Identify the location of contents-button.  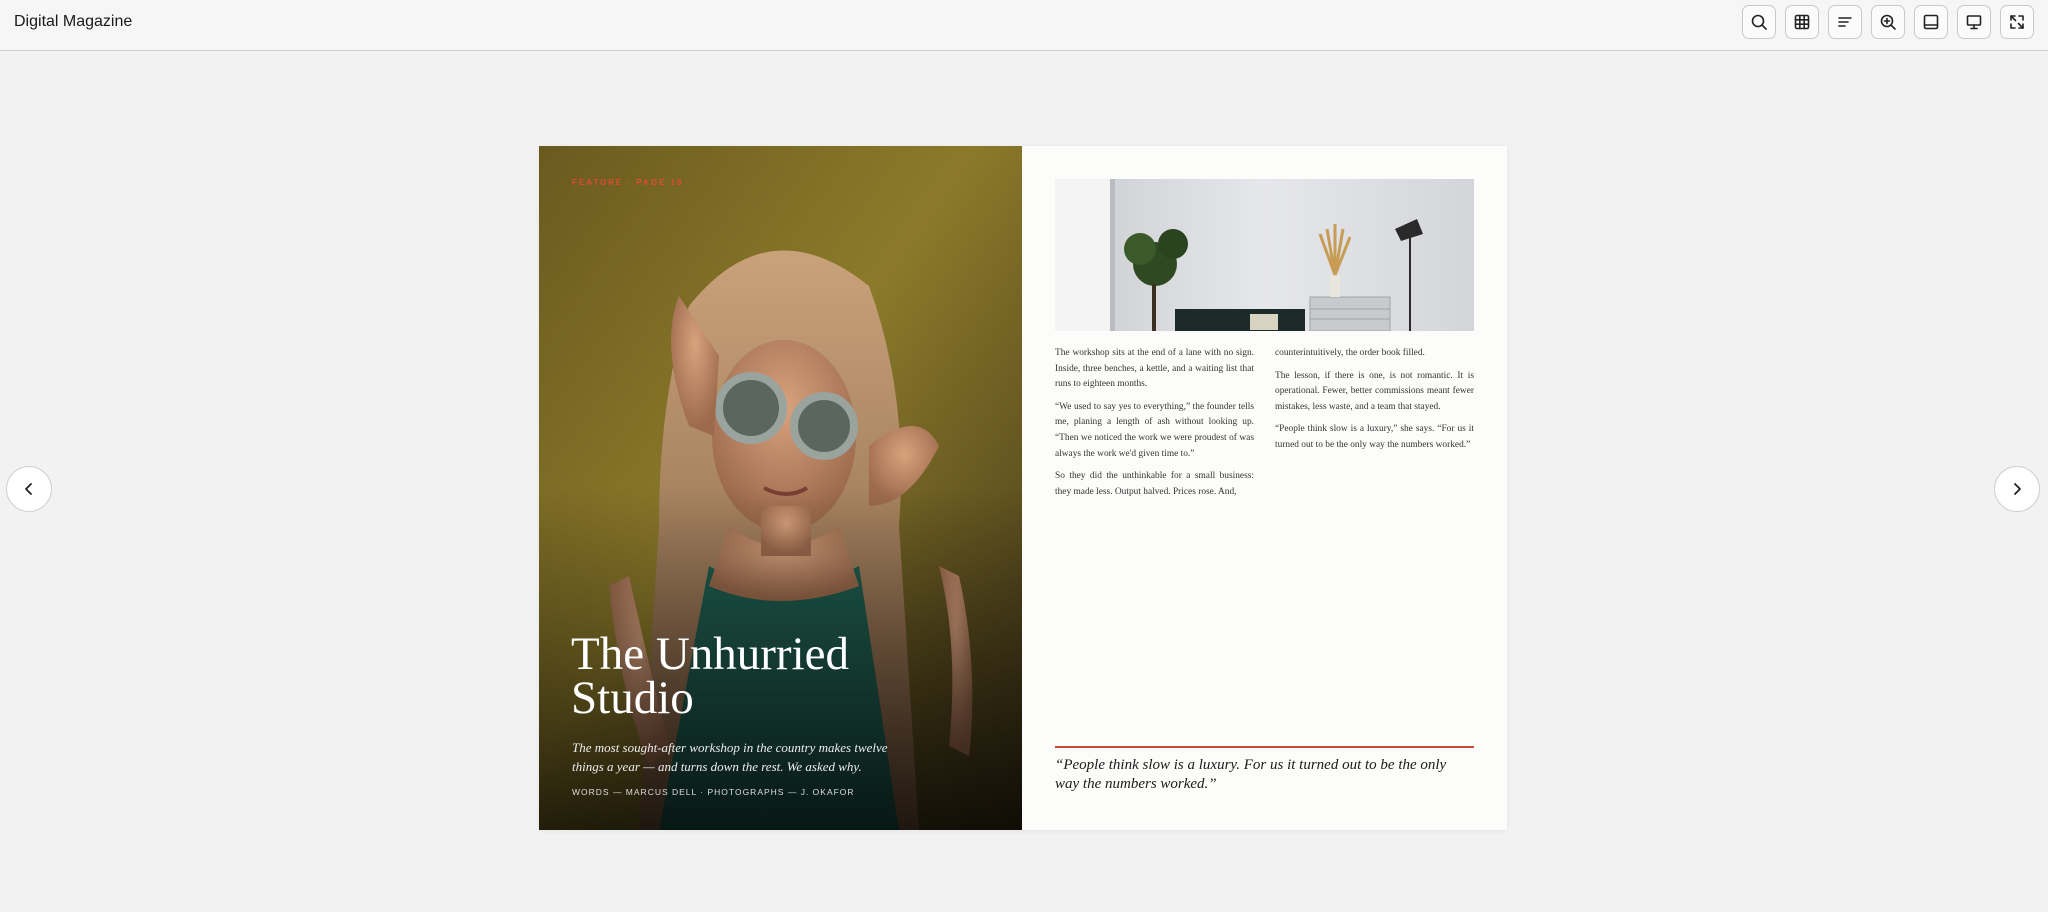
(1845, 22).